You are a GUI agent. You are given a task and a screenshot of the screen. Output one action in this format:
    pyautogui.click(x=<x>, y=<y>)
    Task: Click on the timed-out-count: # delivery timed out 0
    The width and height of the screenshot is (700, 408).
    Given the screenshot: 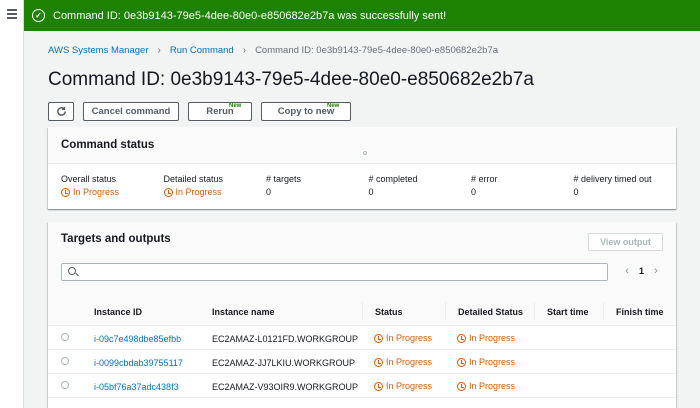 What is the action you would take?
    pyautogui.click(x=625, y=186)
    